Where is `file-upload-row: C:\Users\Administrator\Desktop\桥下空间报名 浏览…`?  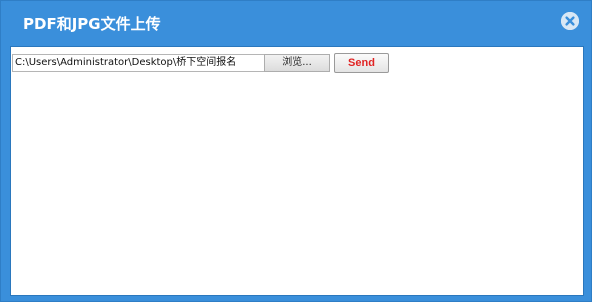 file-upload-row: C:\Users\Administrator\Desktop\桥下空间报名 浏览… is located at coordinates (200, 63).